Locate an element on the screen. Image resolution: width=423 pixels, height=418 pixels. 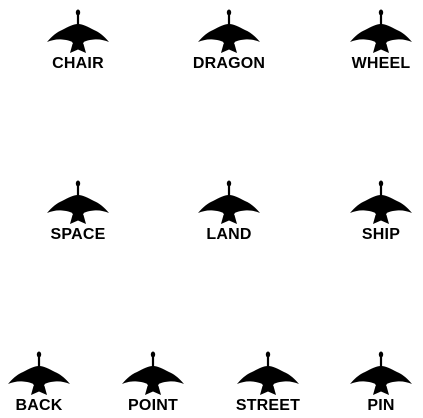
bird-tile-chair: CHAIR is located at coordinates (78, 40).